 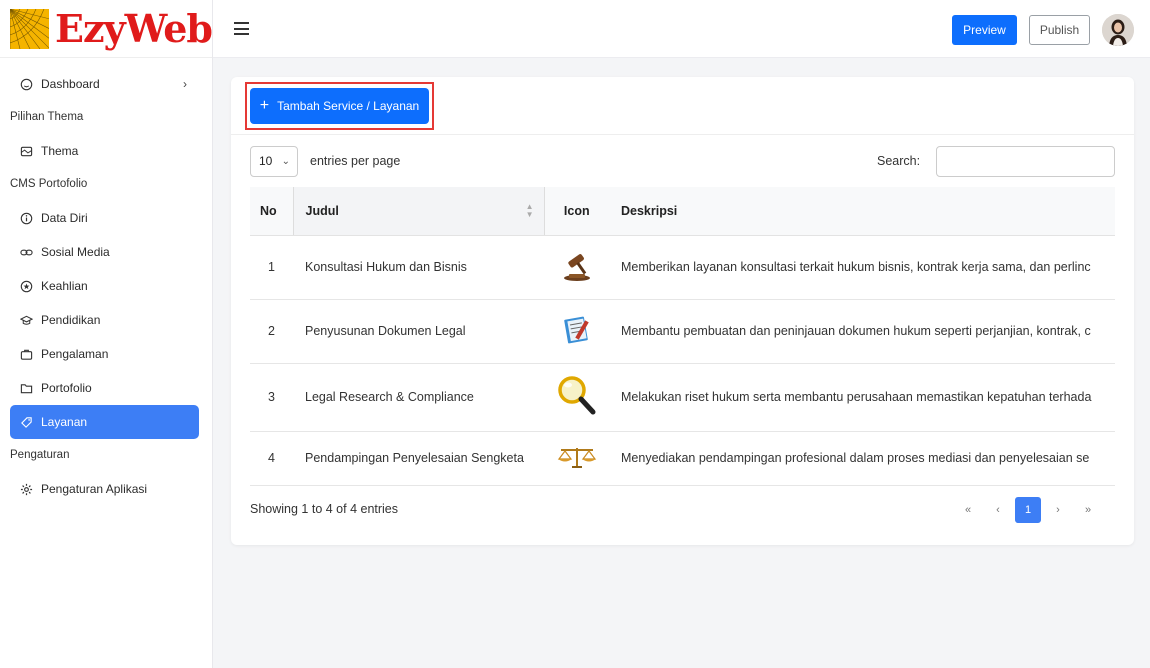 I want to click on topbar: Preview Publish, so click(x=681, y=29).